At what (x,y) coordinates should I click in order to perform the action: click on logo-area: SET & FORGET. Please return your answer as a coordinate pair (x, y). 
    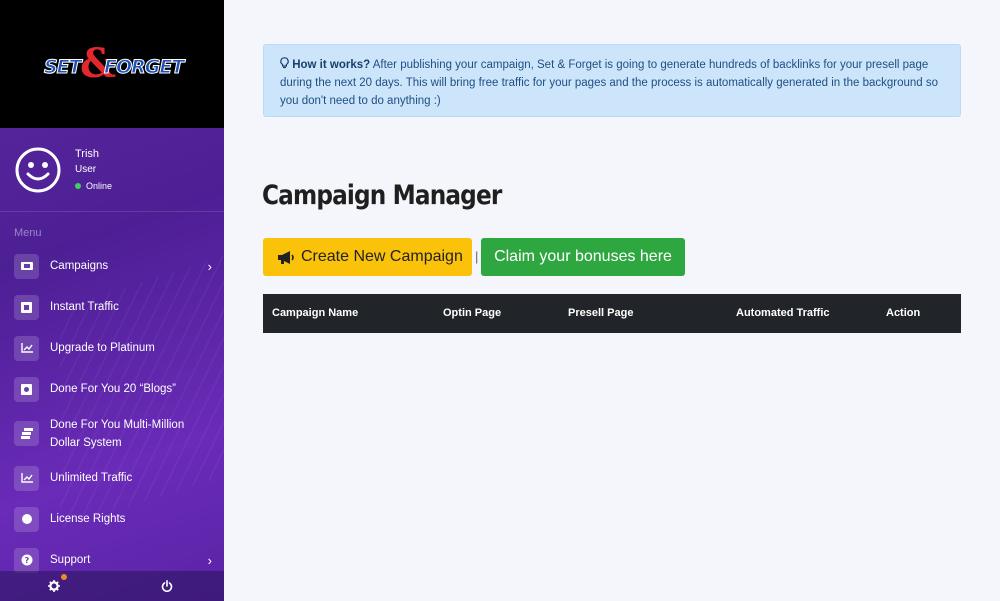
    Looking at the image, I should click on (112, 64).